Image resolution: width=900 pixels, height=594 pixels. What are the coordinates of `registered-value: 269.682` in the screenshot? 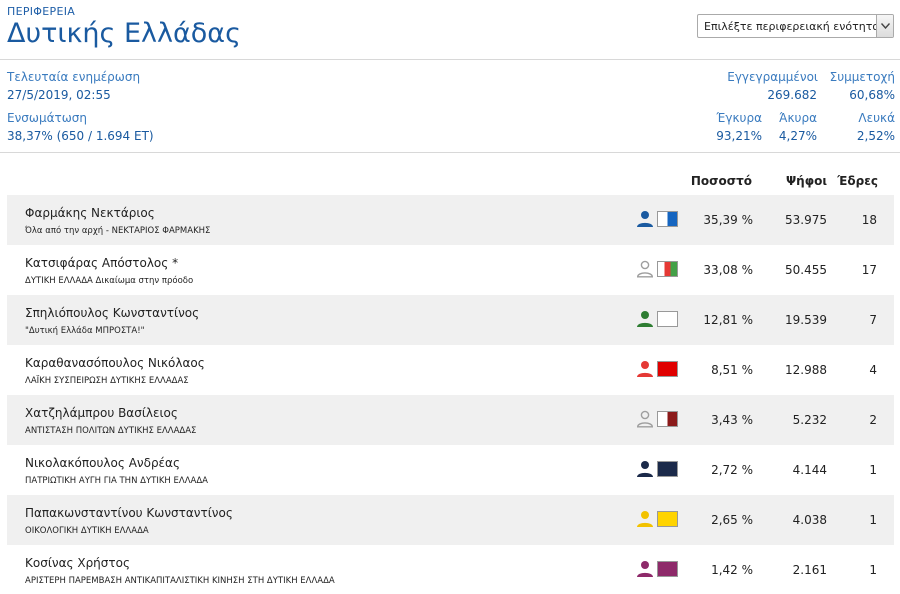 It's located at (792, 95).